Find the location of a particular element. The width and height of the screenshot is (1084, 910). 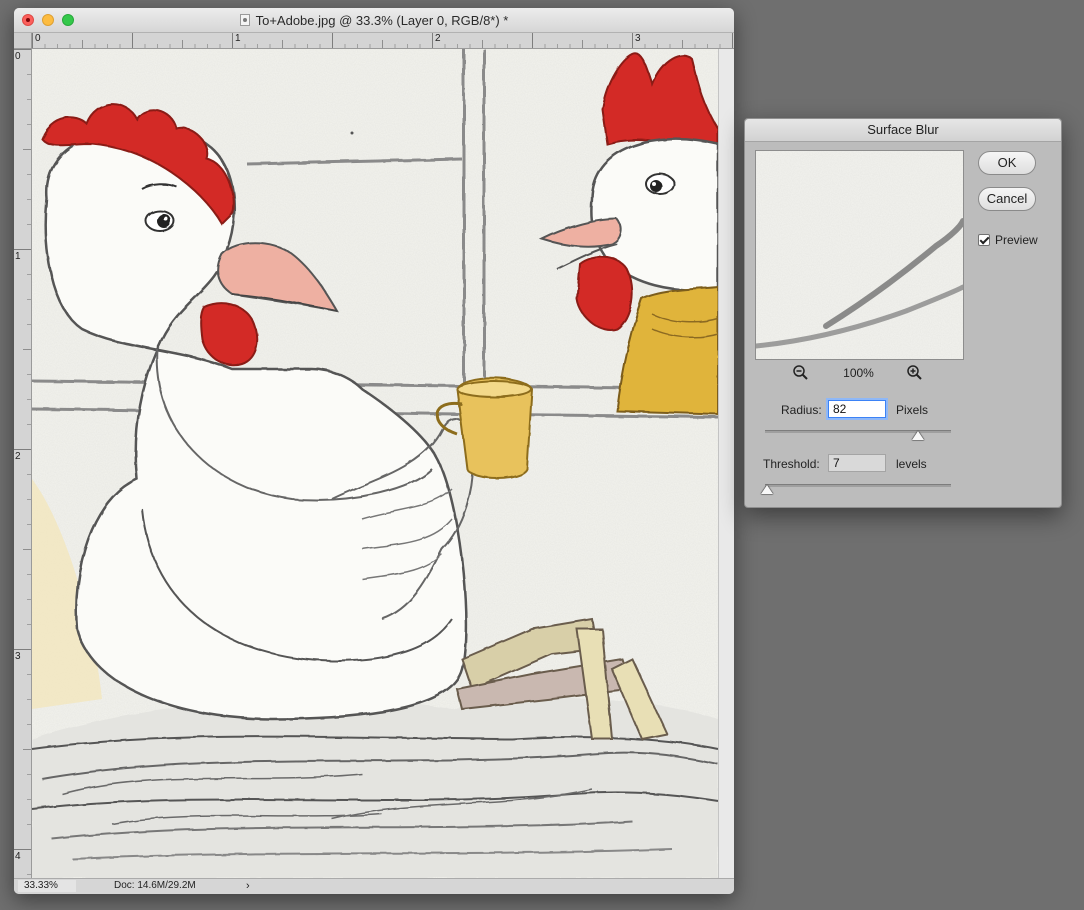

window-titlebar: To+Adobe.jpg @ 33.3% (Layer 0, RGB/8*) * is located at coordinates (374, 20).